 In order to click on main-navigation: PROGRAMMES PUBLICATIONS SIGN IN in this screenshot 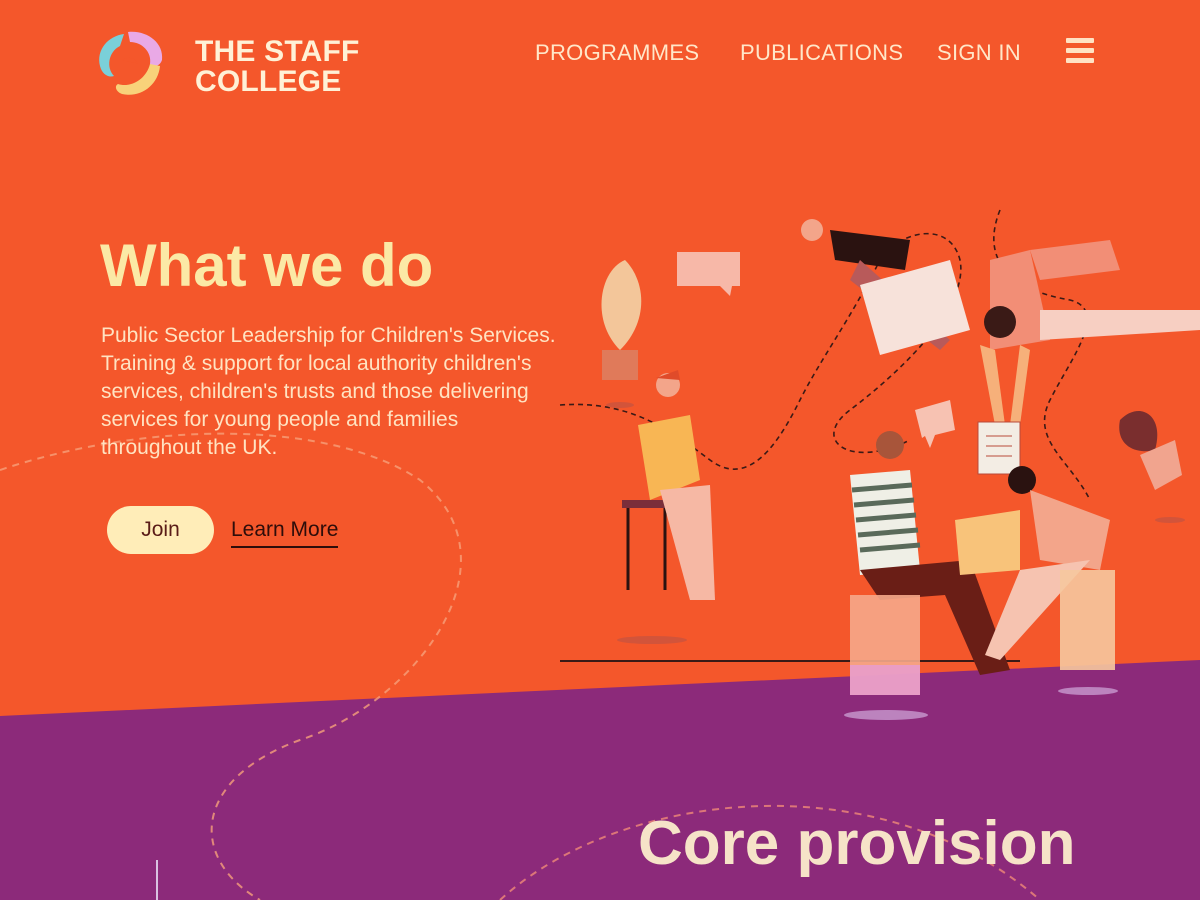, I will do `click(600, 54)`.